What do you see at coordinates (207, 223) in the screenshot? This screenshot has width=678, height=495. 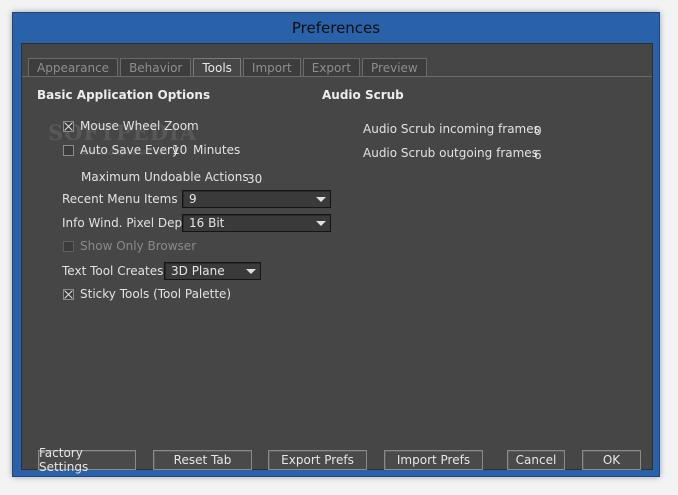 I see `pixel-depth-value: 16 Bit` at bounding box center [207, 223].